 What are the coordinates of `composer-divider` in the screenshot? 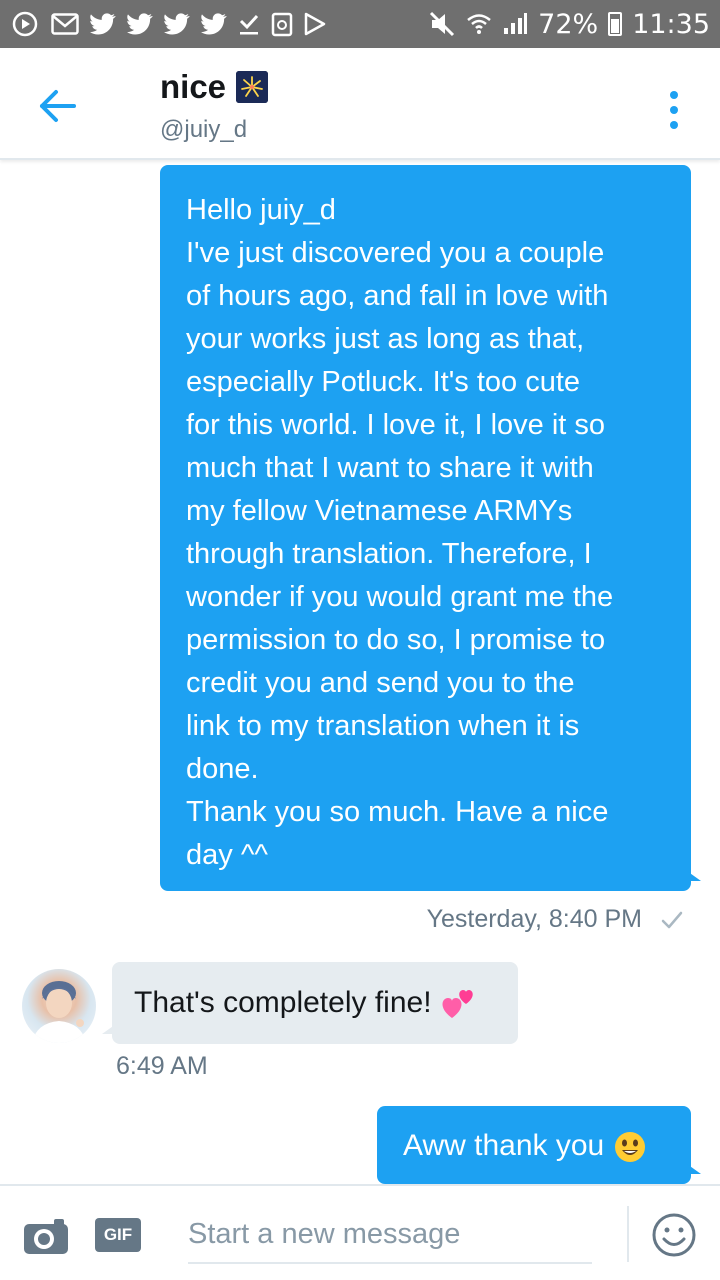 It's located at (628, 1234).